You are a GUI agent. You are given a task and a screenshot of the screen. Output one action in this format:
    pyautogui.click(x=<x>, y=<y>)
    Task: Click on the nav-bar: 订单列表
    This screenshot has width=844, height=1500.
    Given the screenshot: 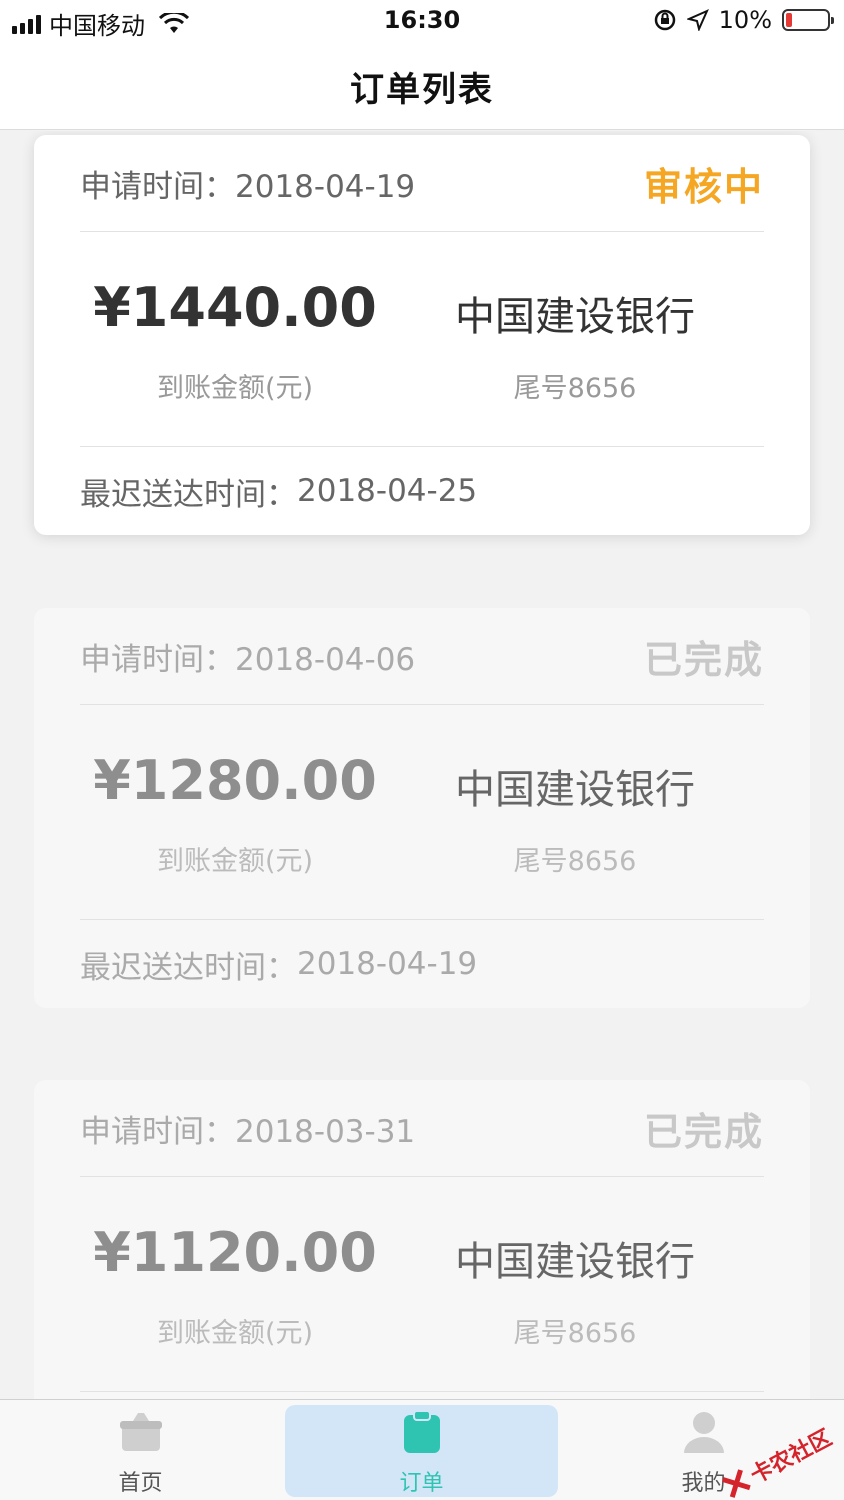 What is the action you would take?
    pyautogui.click(x=422, y=87)
    